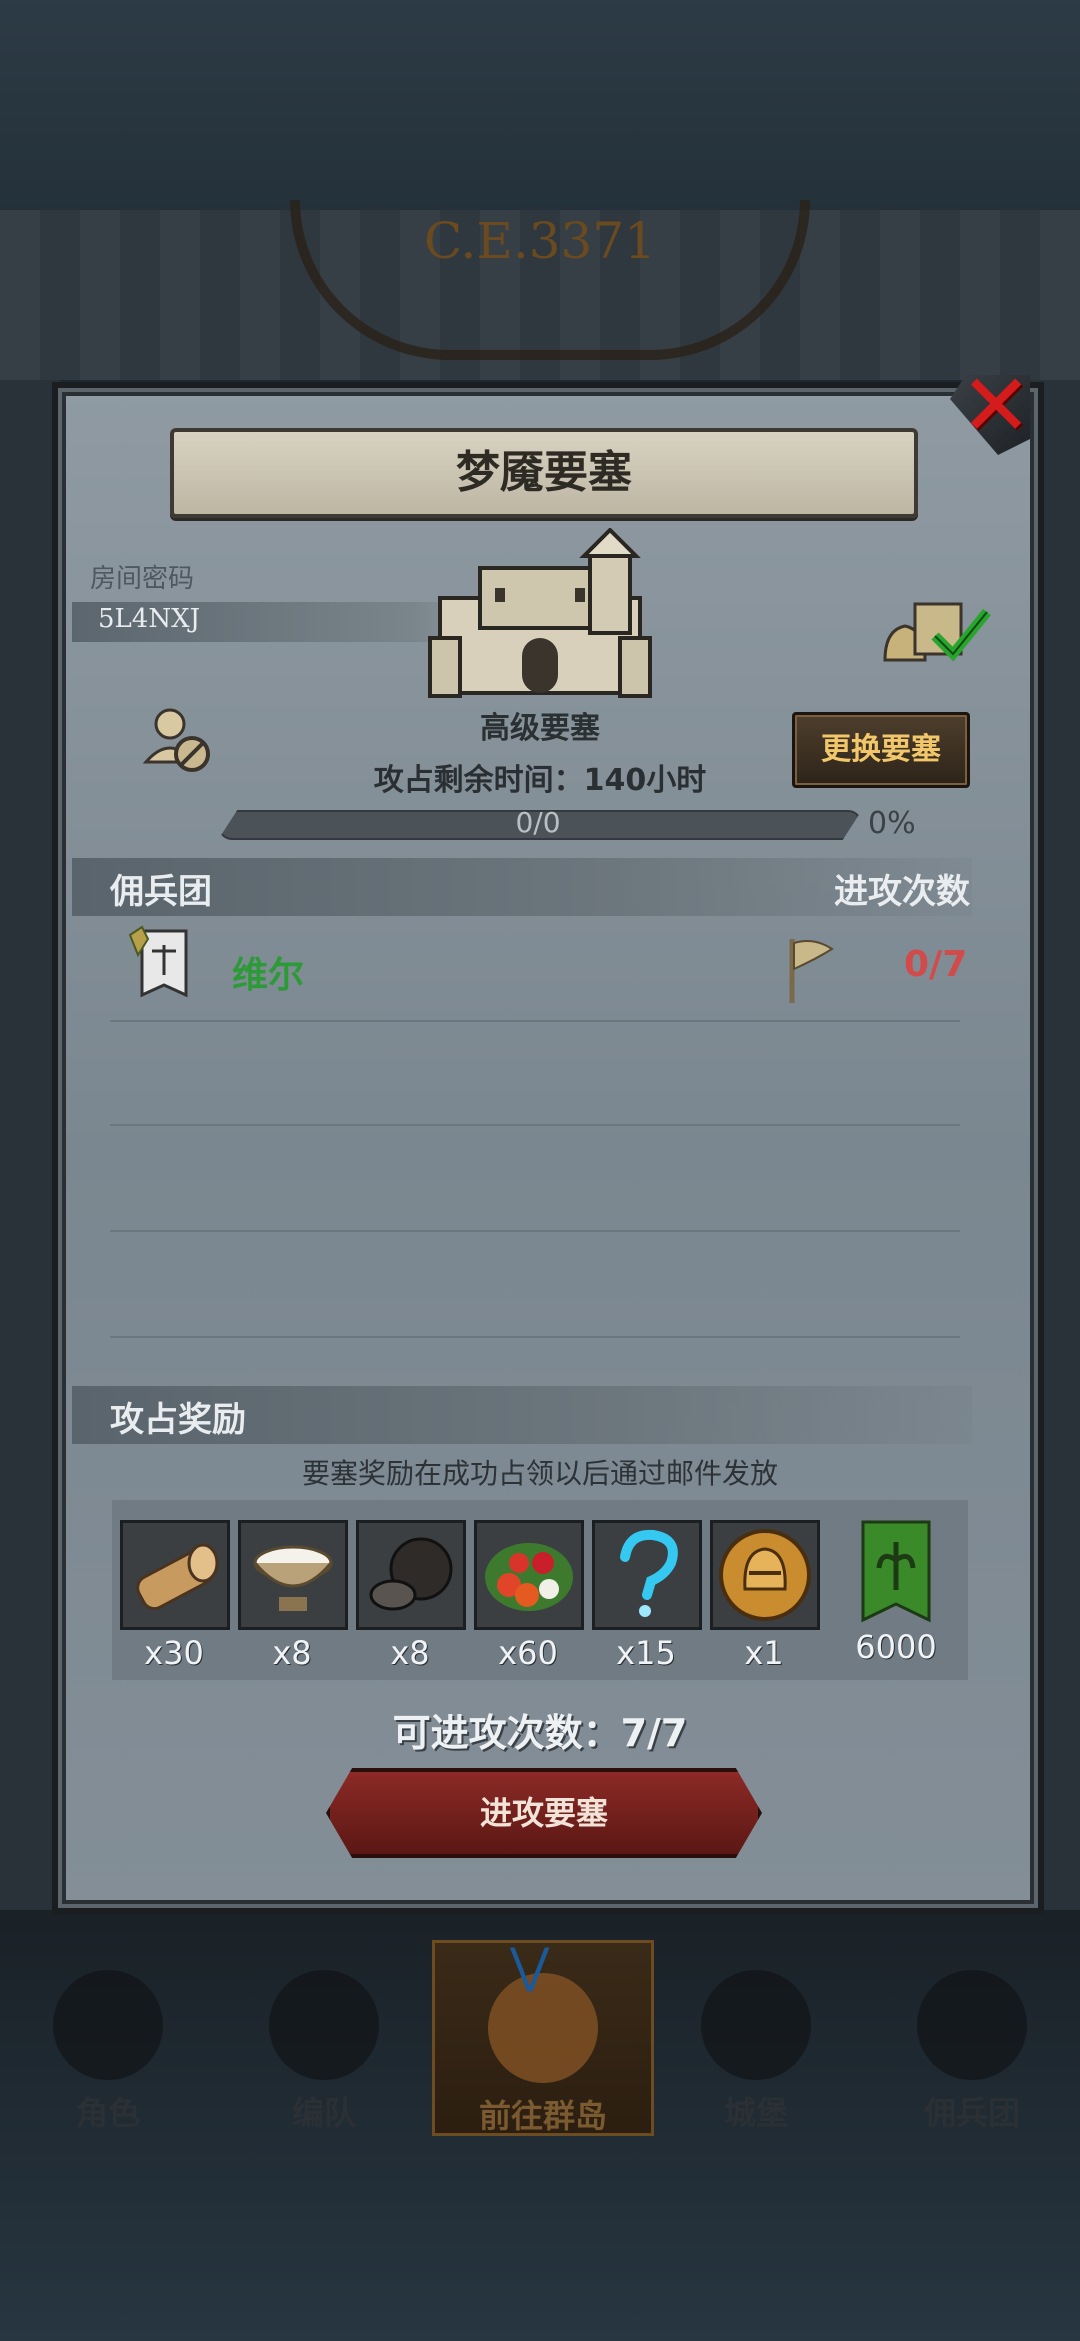 Image resolution: width=1080 pixels, height=2341 pixels. Describe the element at coordinates (108, 2025) in the screenshot. I see `knight-icon` at that location.